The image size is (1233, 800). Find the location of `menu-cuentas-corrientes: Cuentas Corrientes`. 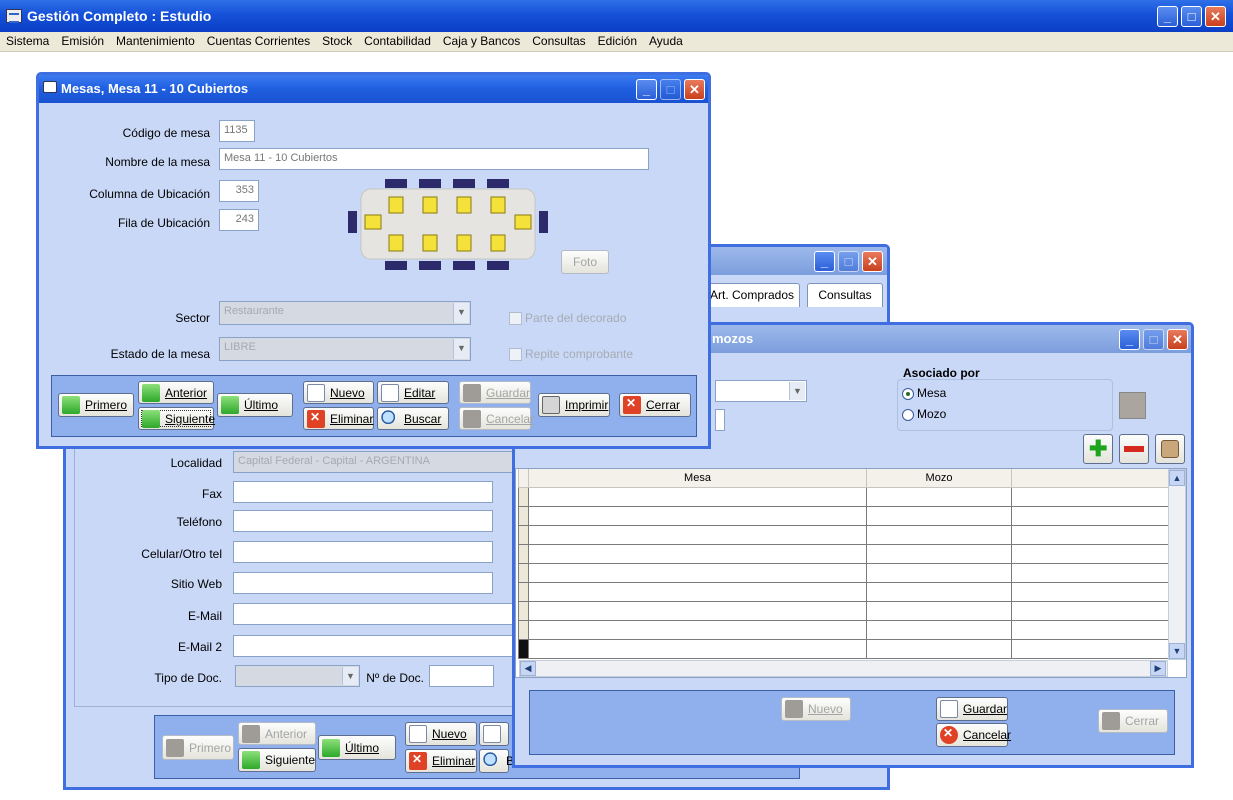

menu-cuentas-corrientes: Cuentas Corrientes is located at coordinates (258, 41).